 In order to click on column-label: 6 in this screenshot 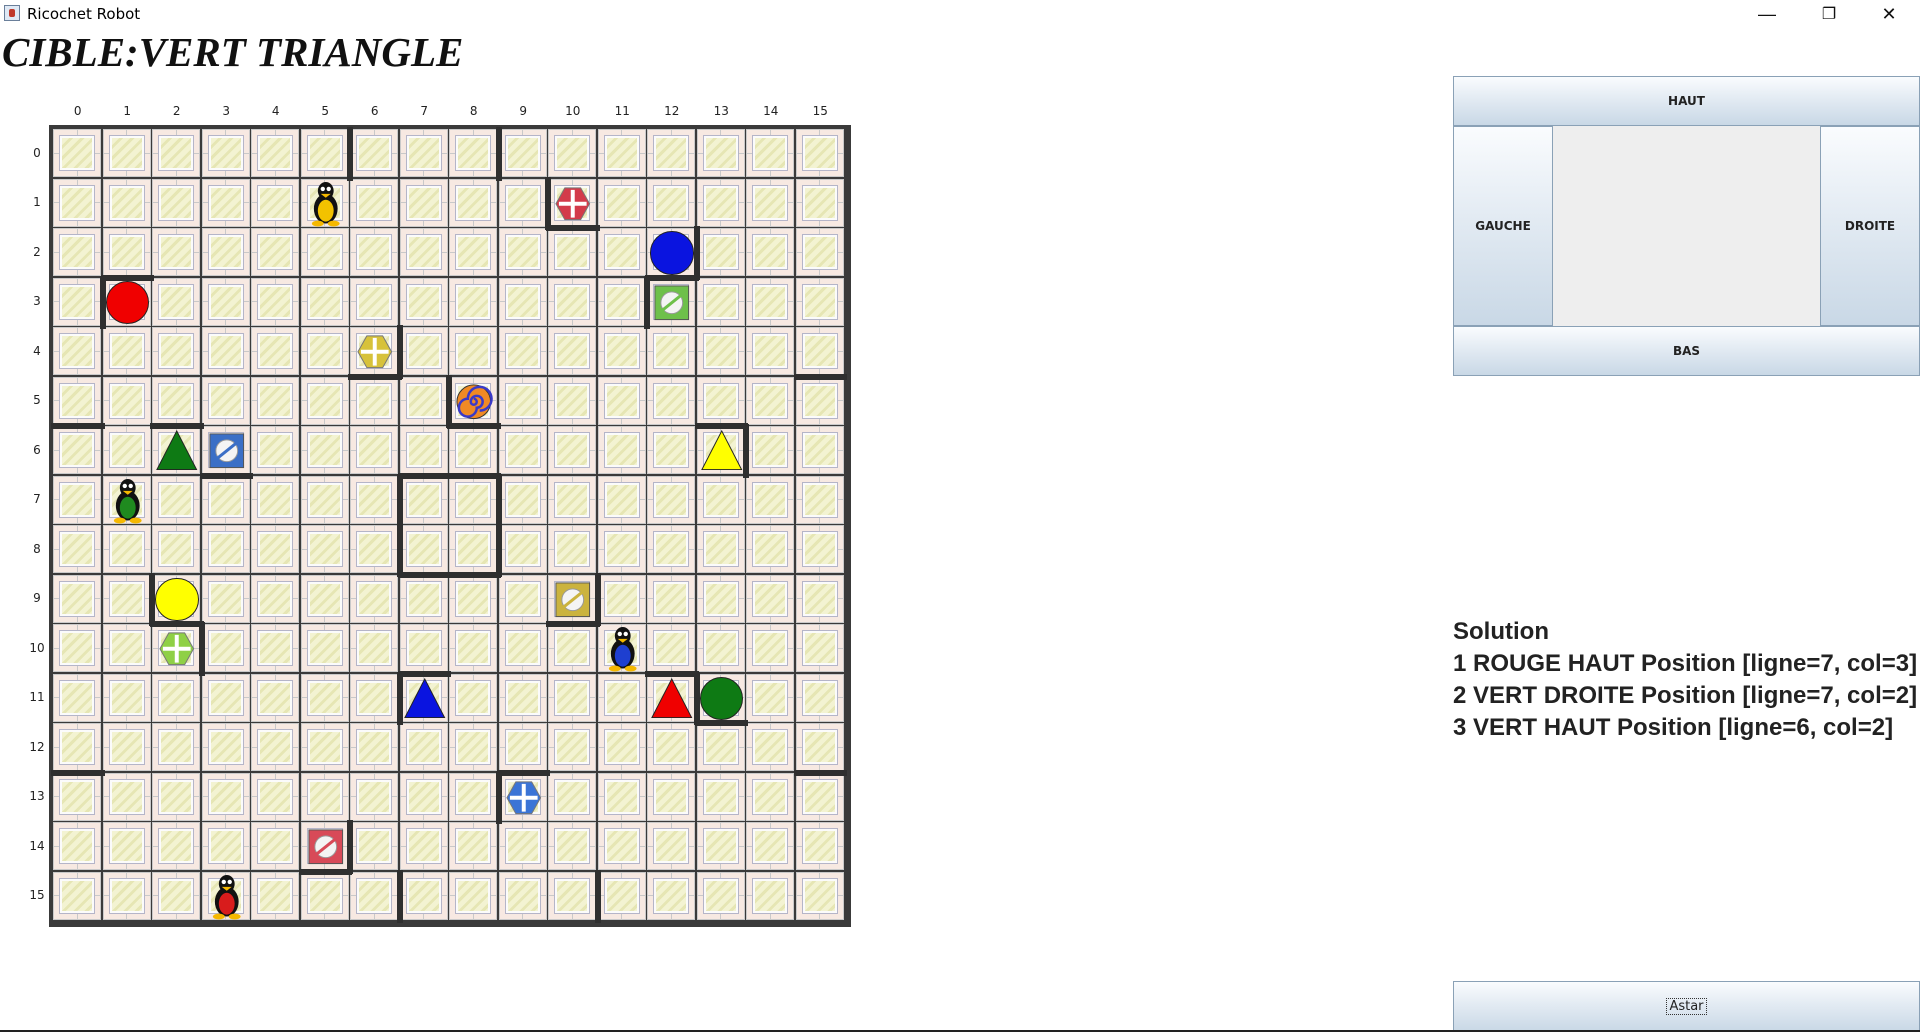, I will do `click(374, 111)`.